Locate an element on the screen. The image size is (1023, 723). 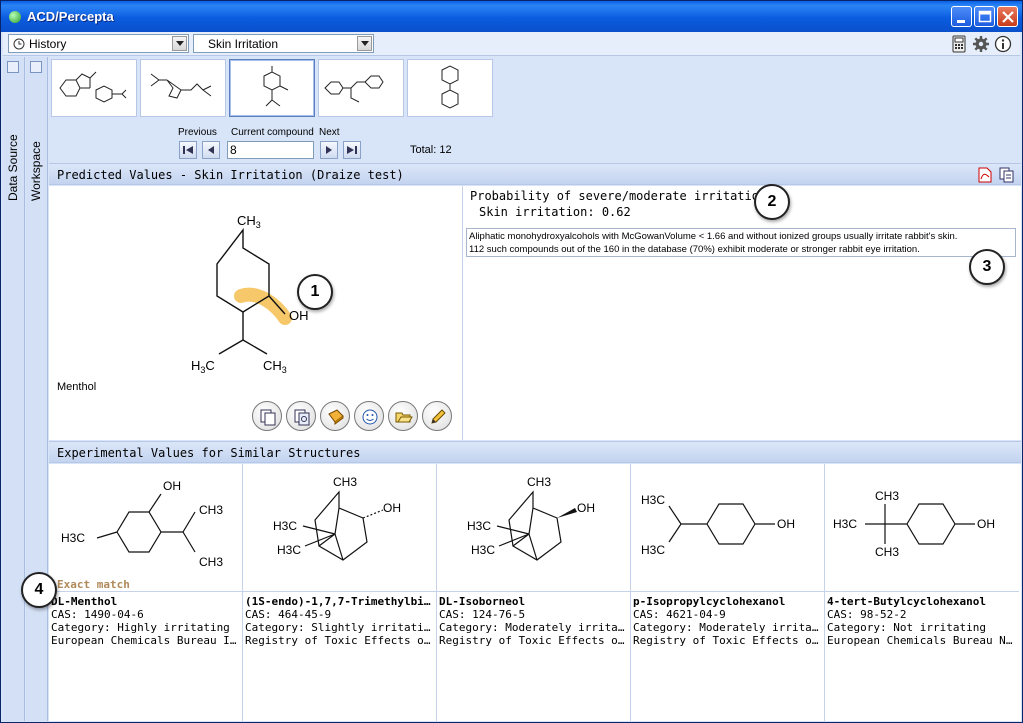
callout-4: 4 is located at coordinates (39, 590).